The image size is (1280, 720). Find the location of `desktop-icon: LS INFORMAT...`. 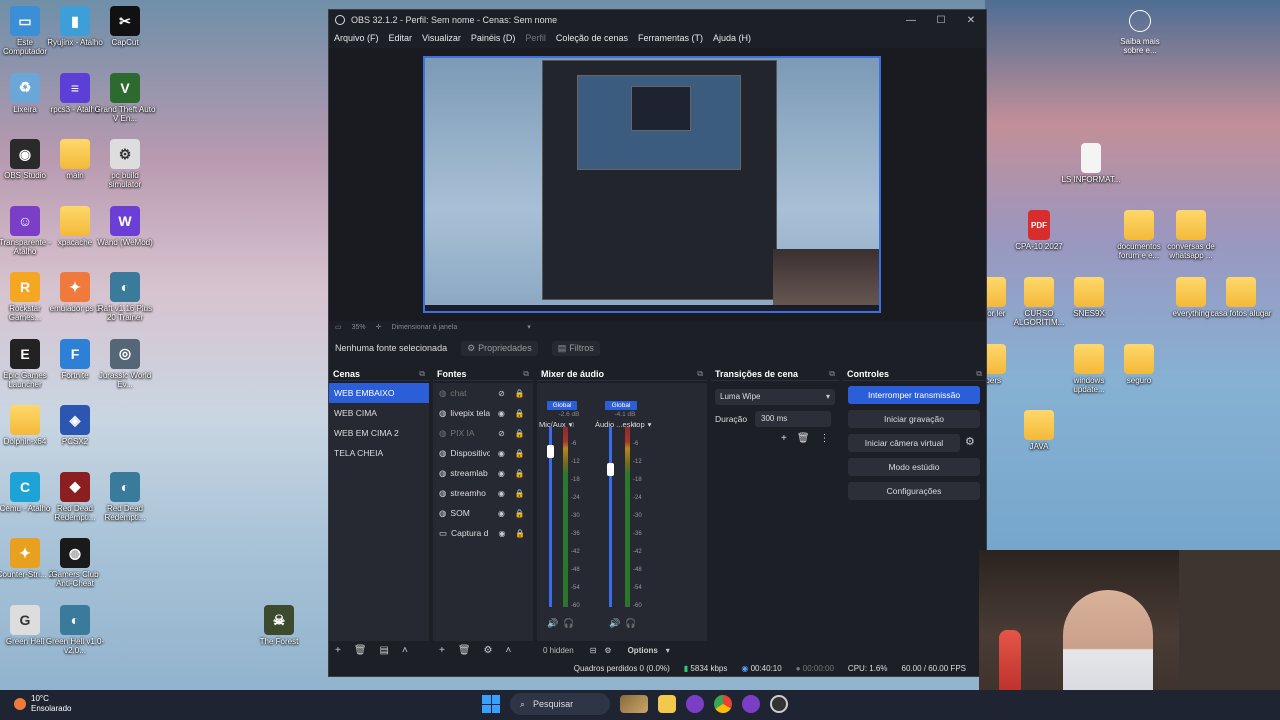

desktop-icon: LS INFORMAT... is located at coordinates (1091, 163).